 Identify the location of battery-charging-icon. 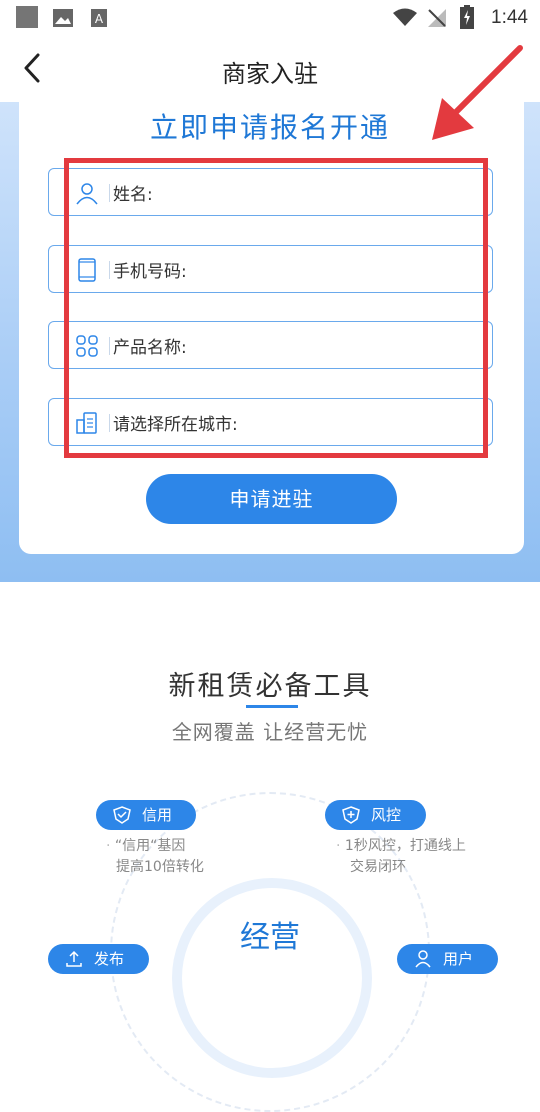
(467, 17).